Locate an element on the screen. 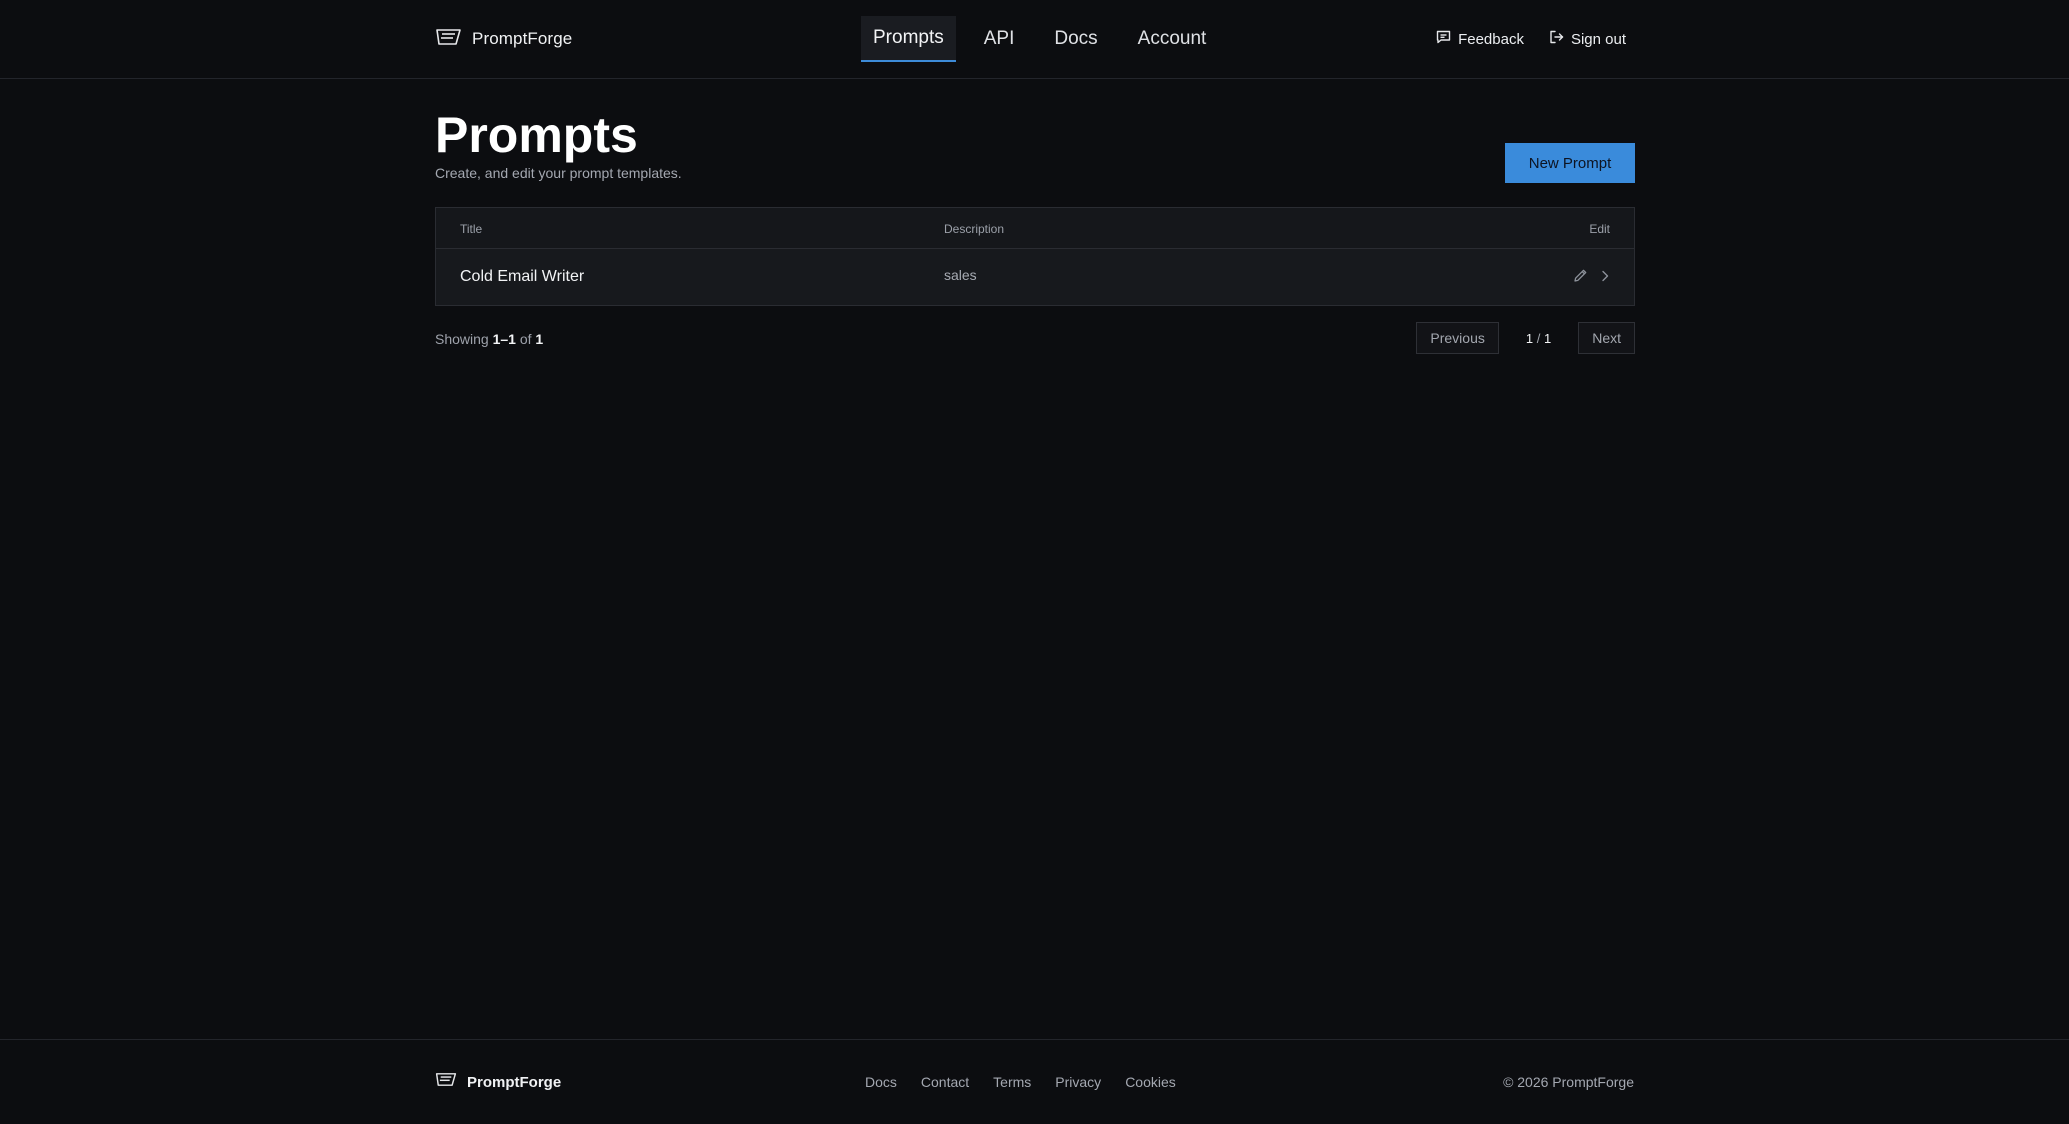 The image size is (2069, 1124). page-indicator: 1 / 1 is located at coordinates (1538, 338).